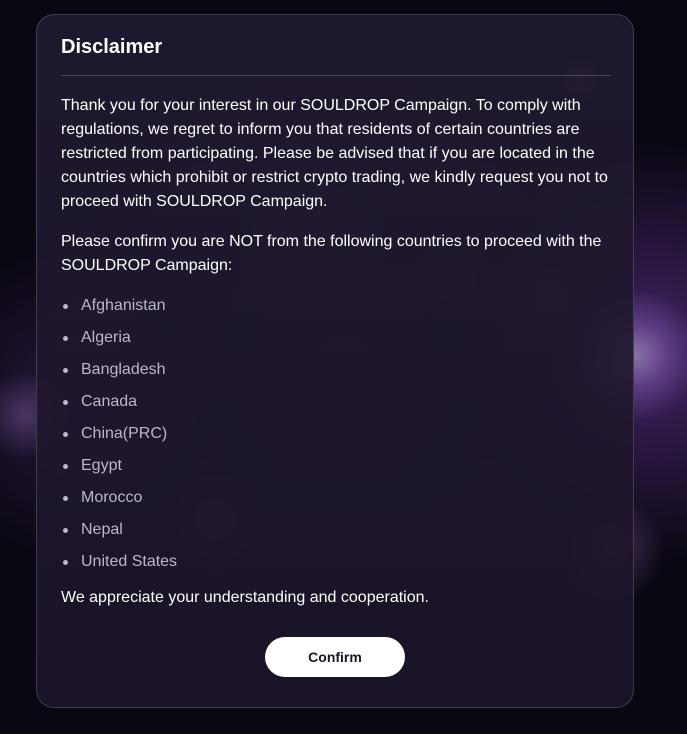 This screenshot has width=687, height=734. I want to click on list-item: Morocco, so click(335, 498).